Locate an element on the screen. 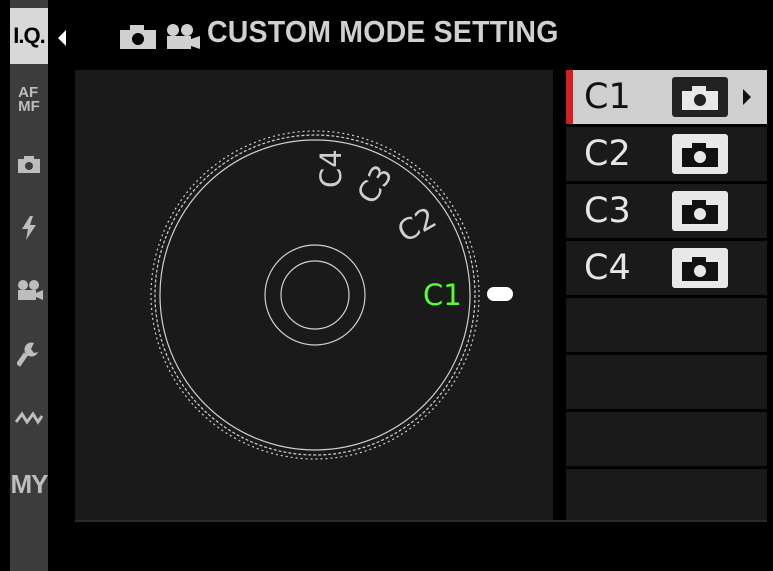  page-title: CUSTOM MODE SETTING is located at coordinates (383, 31).